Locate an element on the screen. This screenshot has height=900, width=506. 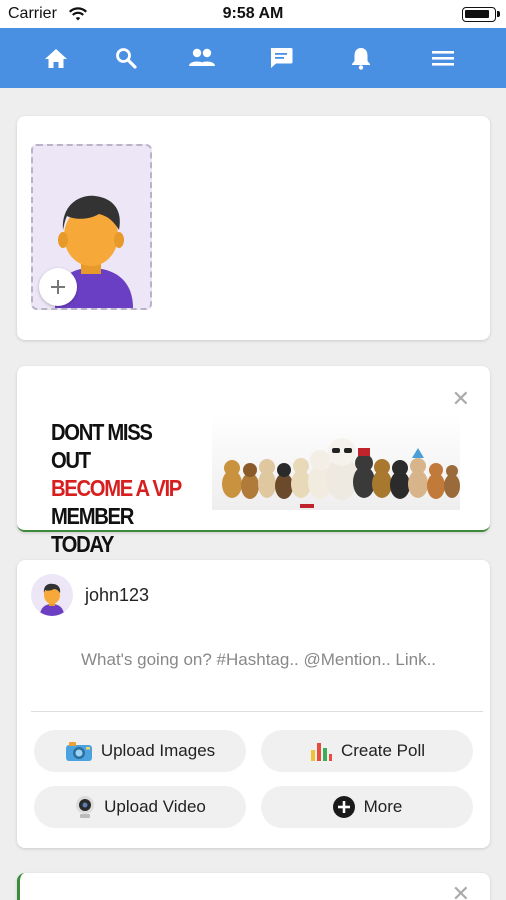
search-icon is located at coordinates (126, 58).